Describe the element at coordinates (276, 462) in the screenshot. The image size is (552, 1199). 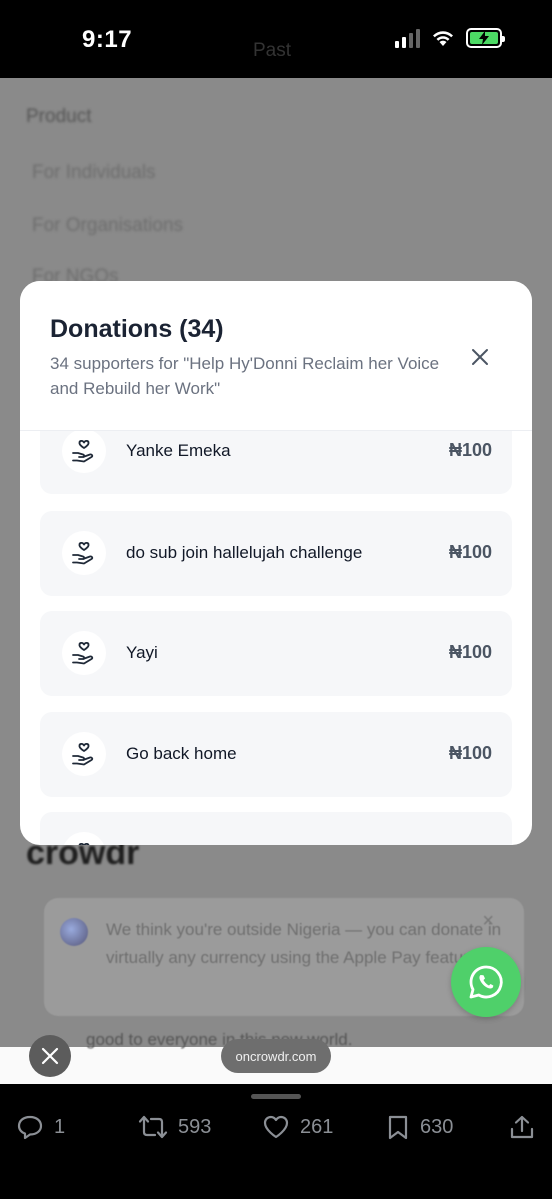
I see `donation-item: Yanke Emeka ₦100` at that location.